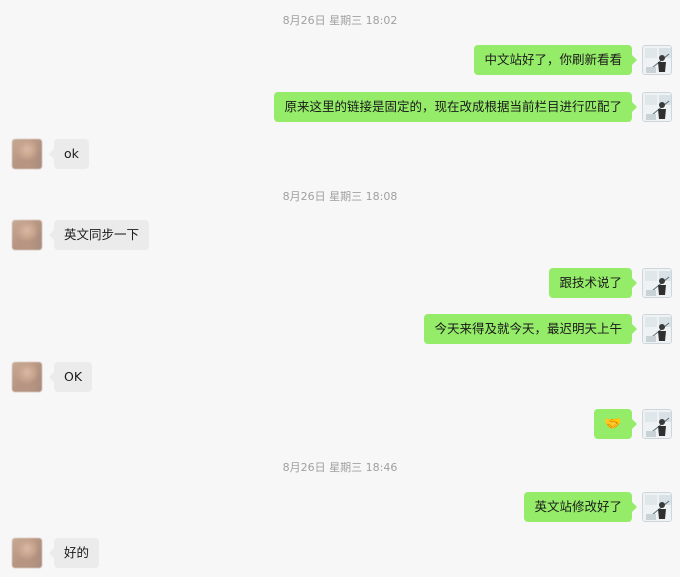 The width and height of the screenshot is (680, 577). I want to click on outgoing-message-bubble: 中文站好了，你刷新看看, so click(555, 60).